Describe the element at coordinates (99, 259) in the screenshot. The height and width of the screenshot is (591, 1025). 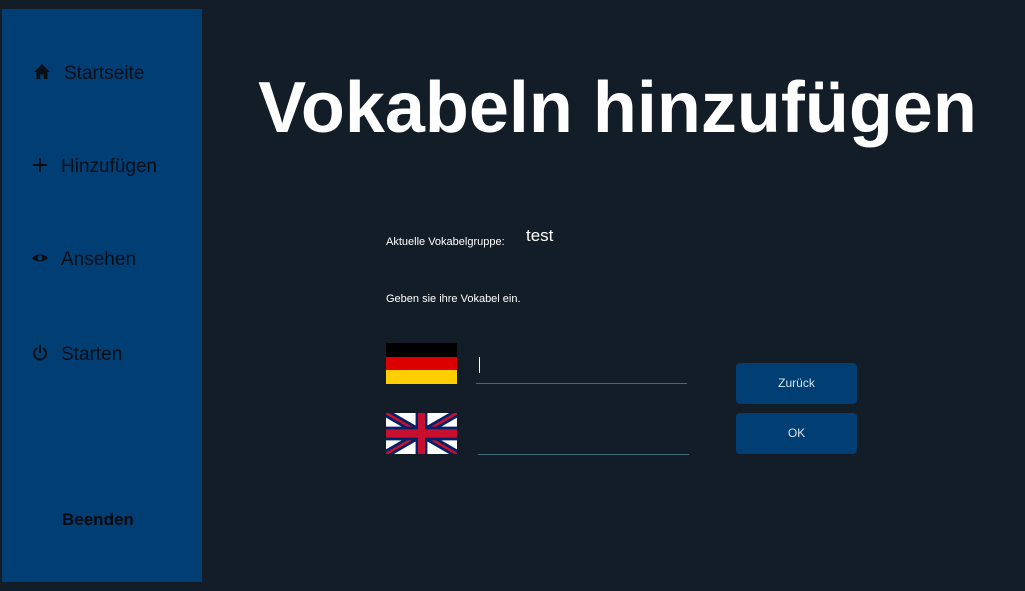
I see `sidebar-item-label: Ansehen` at that location.